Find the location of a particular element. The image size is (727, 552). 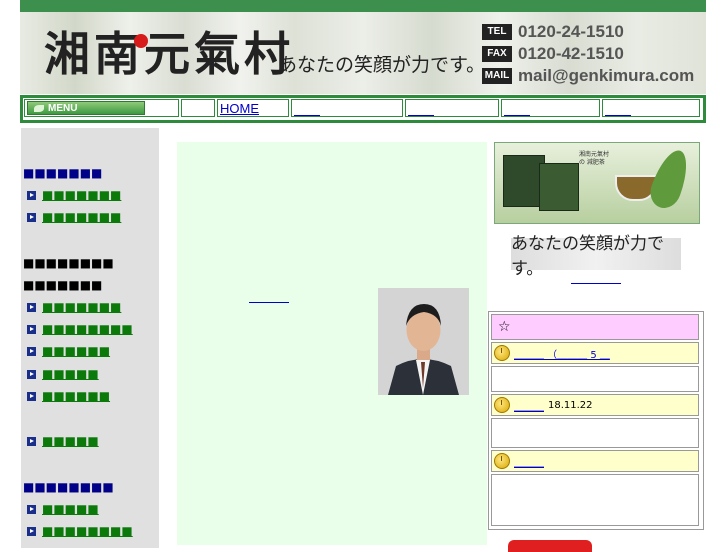

contact-mail: MAIL mail@genkimura.com is located at coordinates (593, 76).